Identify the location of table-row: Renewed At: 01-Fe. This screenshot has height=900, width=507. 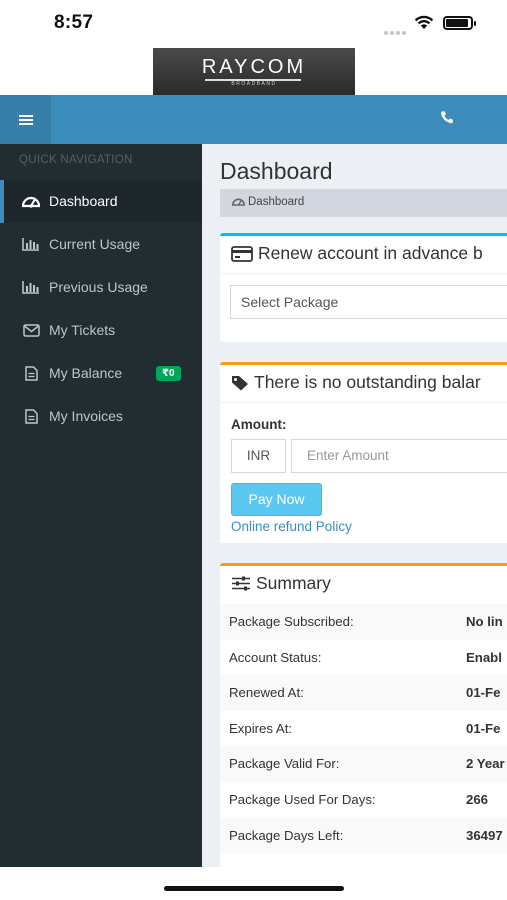
(363, 693).